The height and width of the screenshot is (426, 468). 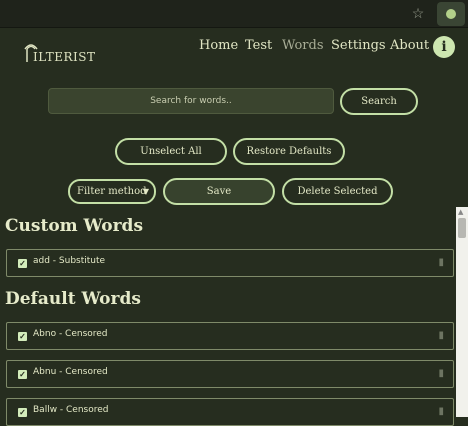 What do you see at coordinates (462, 228) in the screenshot?
I see `scroll-thumb` at bounding box center [462, 228].